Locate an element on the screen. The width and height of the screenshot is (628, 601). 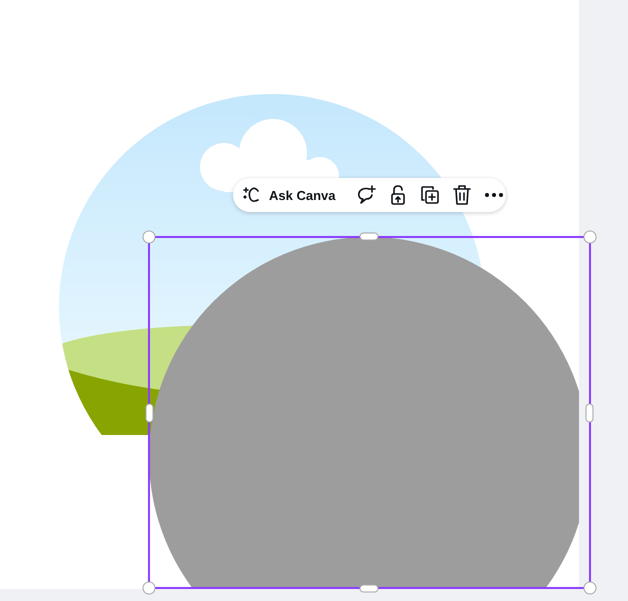
ask-button: Ask Canva is located at coordinates (288, 195).